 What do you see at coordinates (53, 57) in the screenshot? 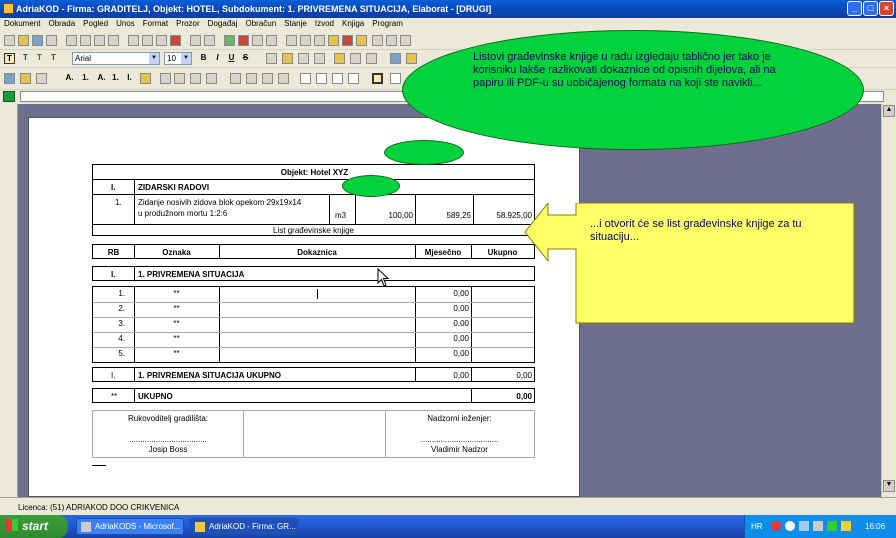
I see `style-t-red2: T` at bounding box center [53, 57].